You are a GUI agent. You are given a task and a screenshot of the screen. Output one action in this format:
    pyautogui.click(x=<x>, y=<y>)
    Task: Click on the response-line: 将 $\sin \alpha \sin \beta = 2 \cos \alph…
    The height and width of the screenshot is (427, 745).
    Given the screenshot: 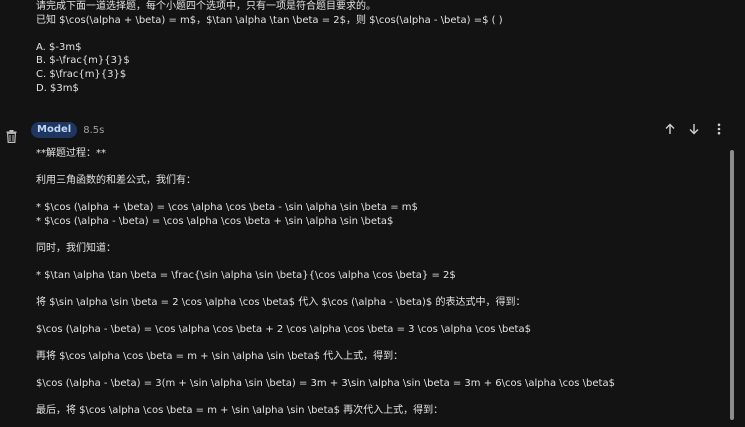 What is the action you would take?
    pyautogui.click(x=281, y=302)
    